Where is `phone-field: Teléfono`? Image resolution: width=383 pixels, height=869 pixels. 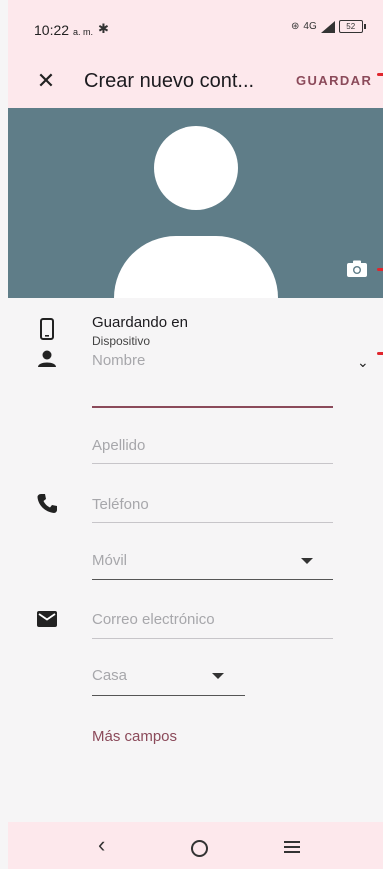 phone-field: Teléfono is located at coordinates (212, 509).